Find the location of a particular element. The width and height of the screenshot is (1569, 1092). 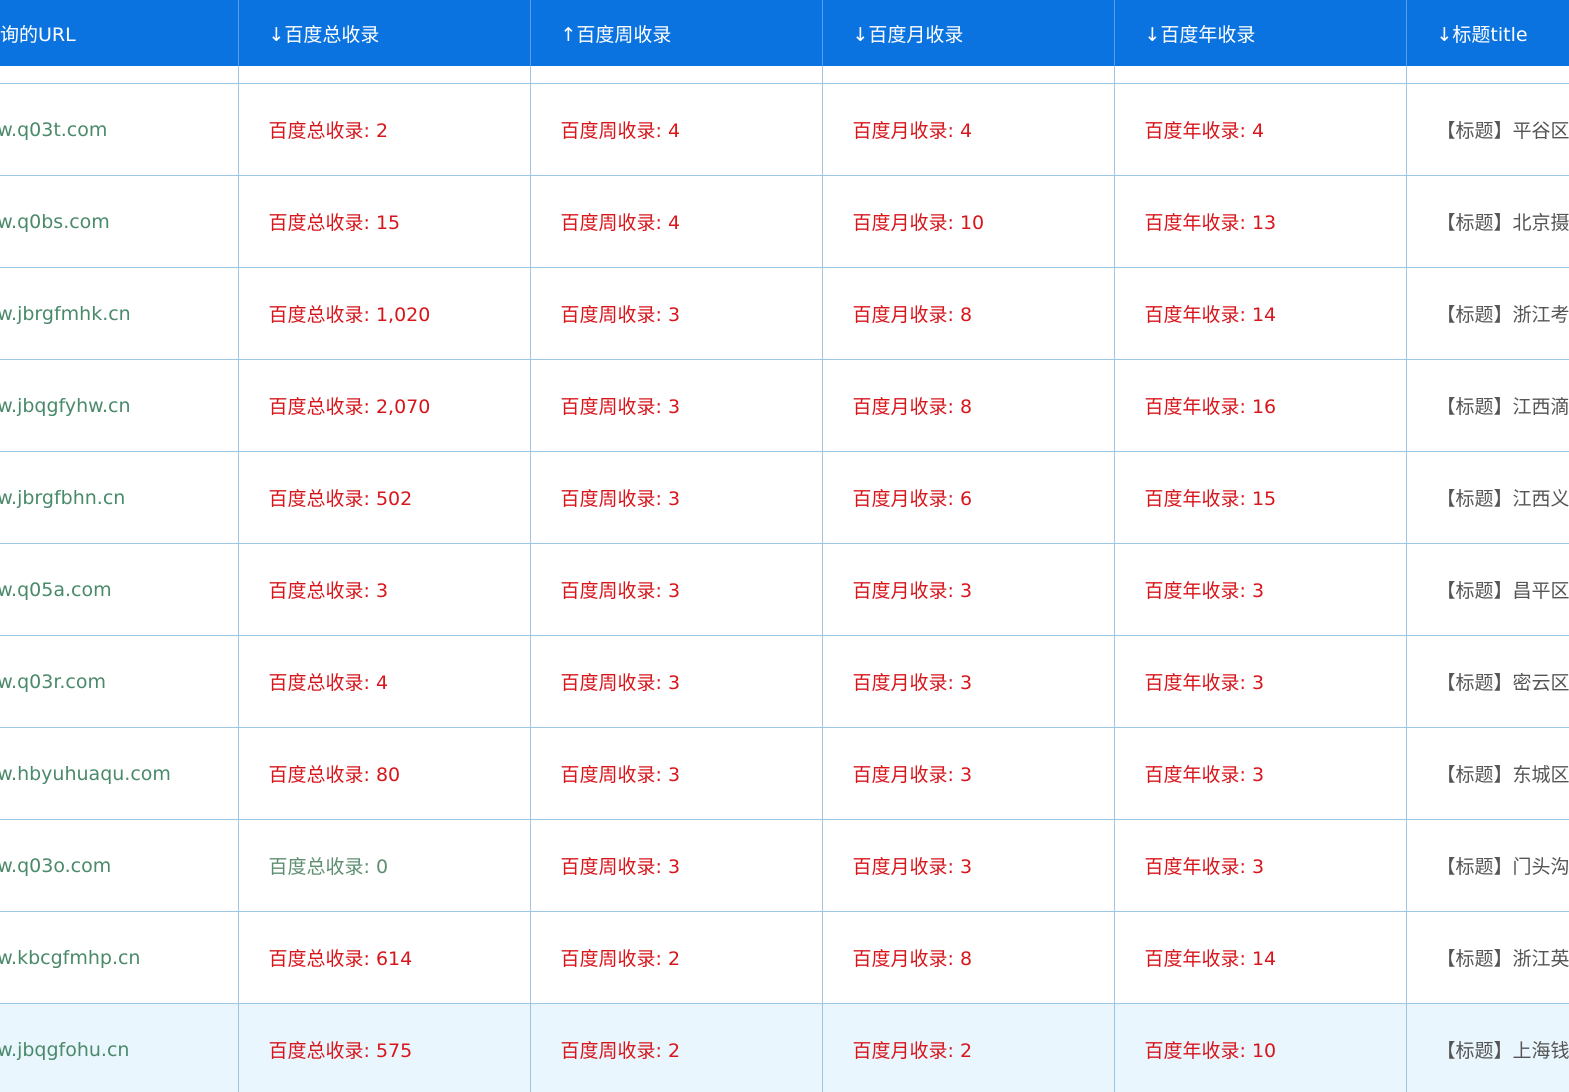

row-baidu-total: 百度总收录: 3 is located at coordinates (384, 589).